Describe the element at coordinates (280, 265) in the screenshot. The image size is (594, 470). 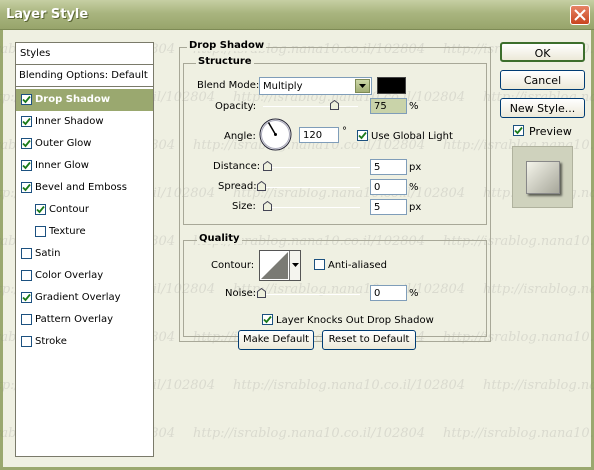
I see `contour-picker` at that location.